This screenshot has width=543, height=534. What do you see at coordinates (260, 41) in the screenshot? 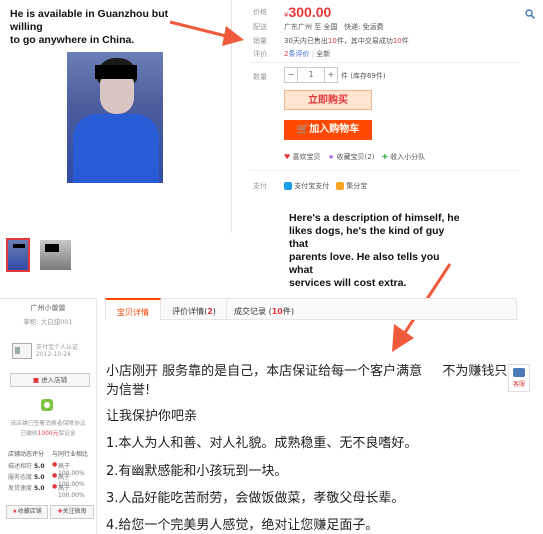
I see `sales-label: 销量` at bounding box center [260, 41].